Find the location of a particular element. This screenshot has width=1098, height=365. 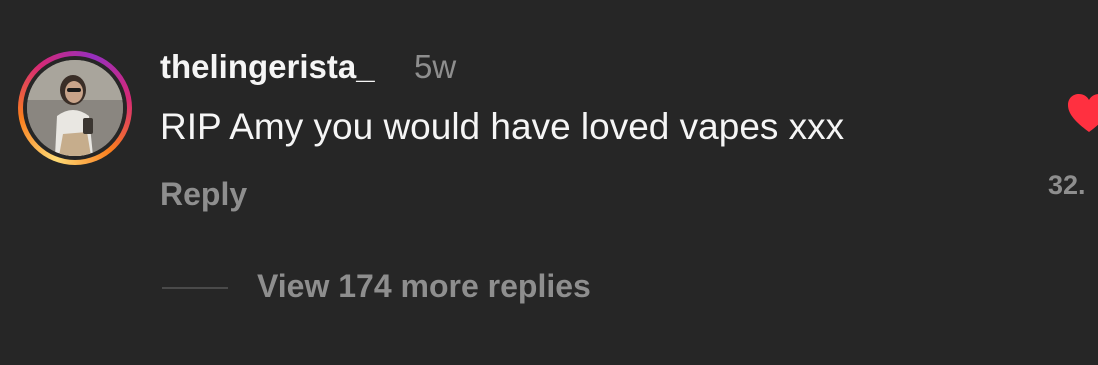

avatar-photo is located at coordinates (75, 108).